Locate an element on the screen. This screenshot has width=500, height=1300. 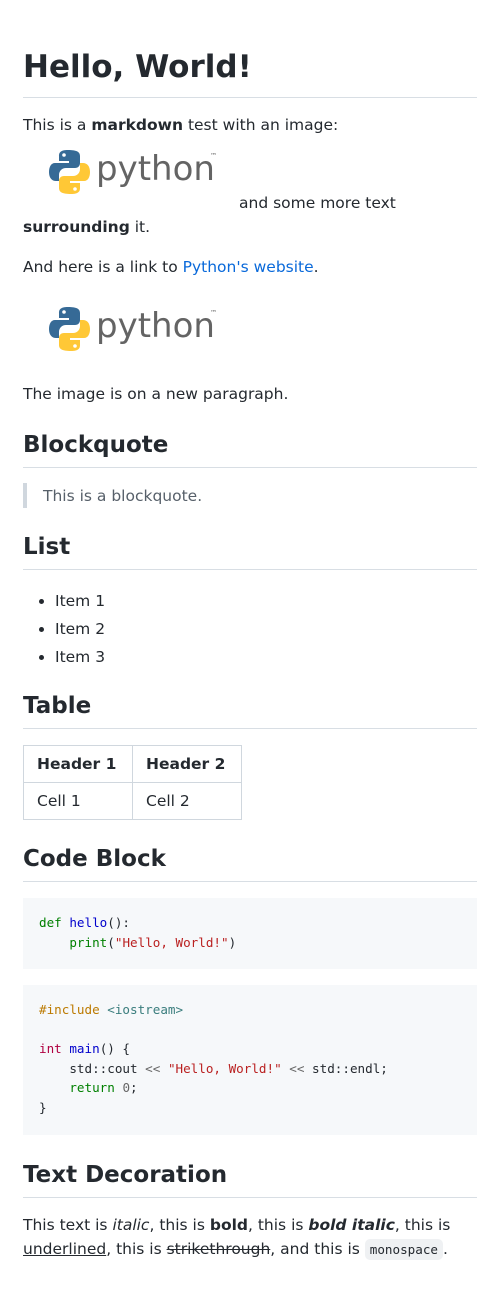
italic-text: italic is located at coordinates (131, 1225).